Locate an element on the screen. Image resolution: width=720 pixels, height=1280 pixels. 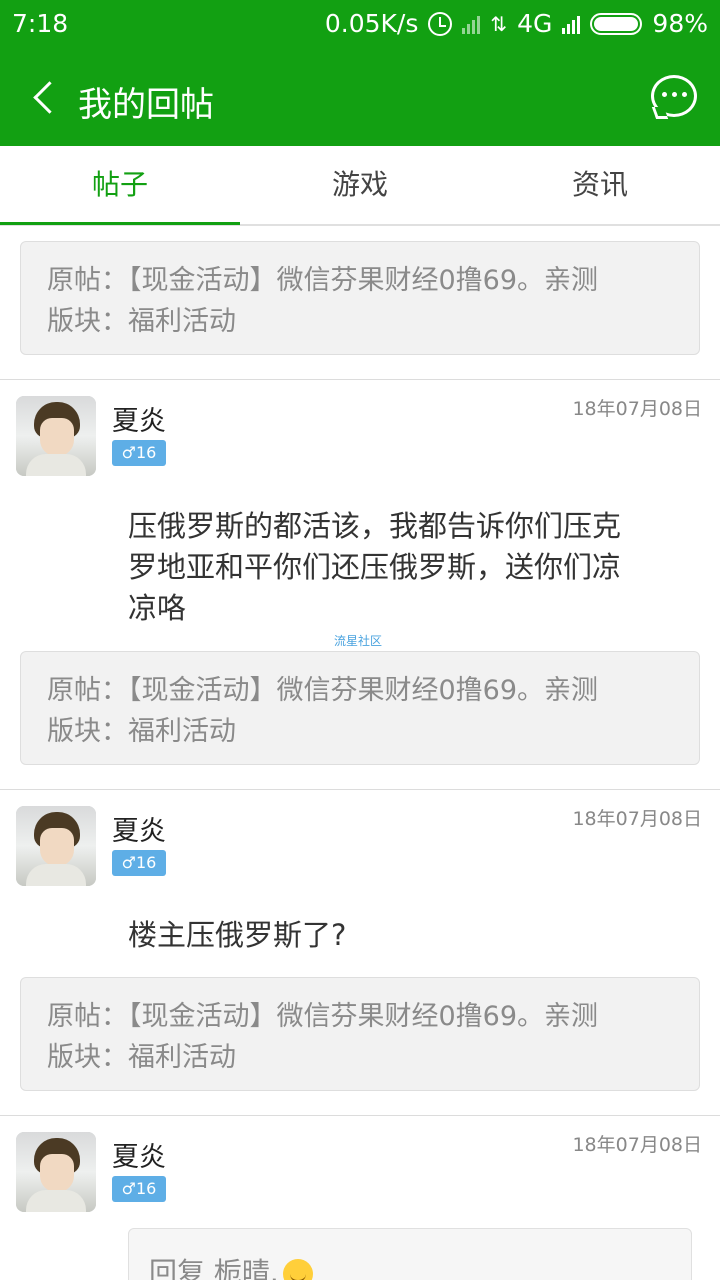
reply-line: 压俄罗斯的都活该，我都告诉你们压克 is located at coordinates (375, 526).